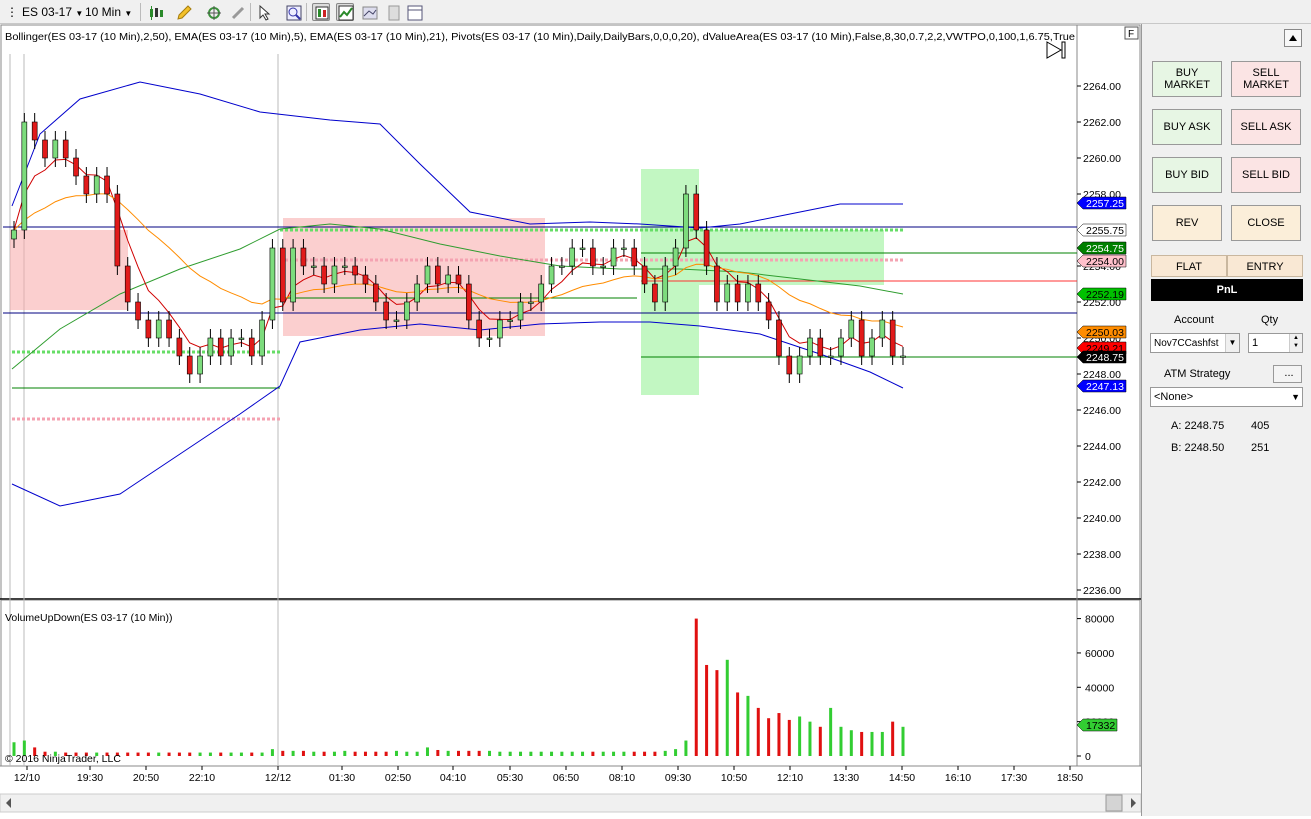 The width and height of the screenshot is (1311, 819). Describe the element at coordinates (52, 12) in the screenshot. I see `instrument-selector: ES 03-17 ▼` at that location.